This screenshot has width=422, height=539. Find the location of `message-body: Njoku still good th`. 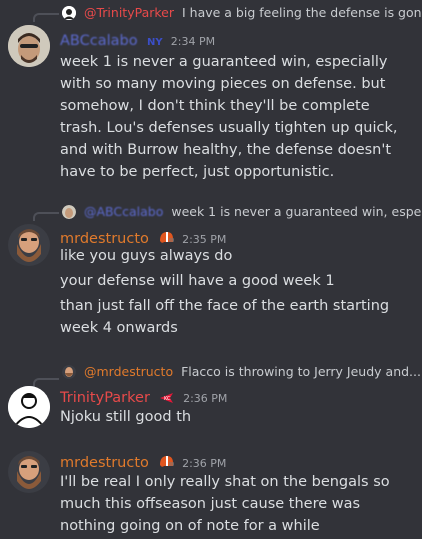

message-body: Njoku still good th is located at coordinates (126, 417).